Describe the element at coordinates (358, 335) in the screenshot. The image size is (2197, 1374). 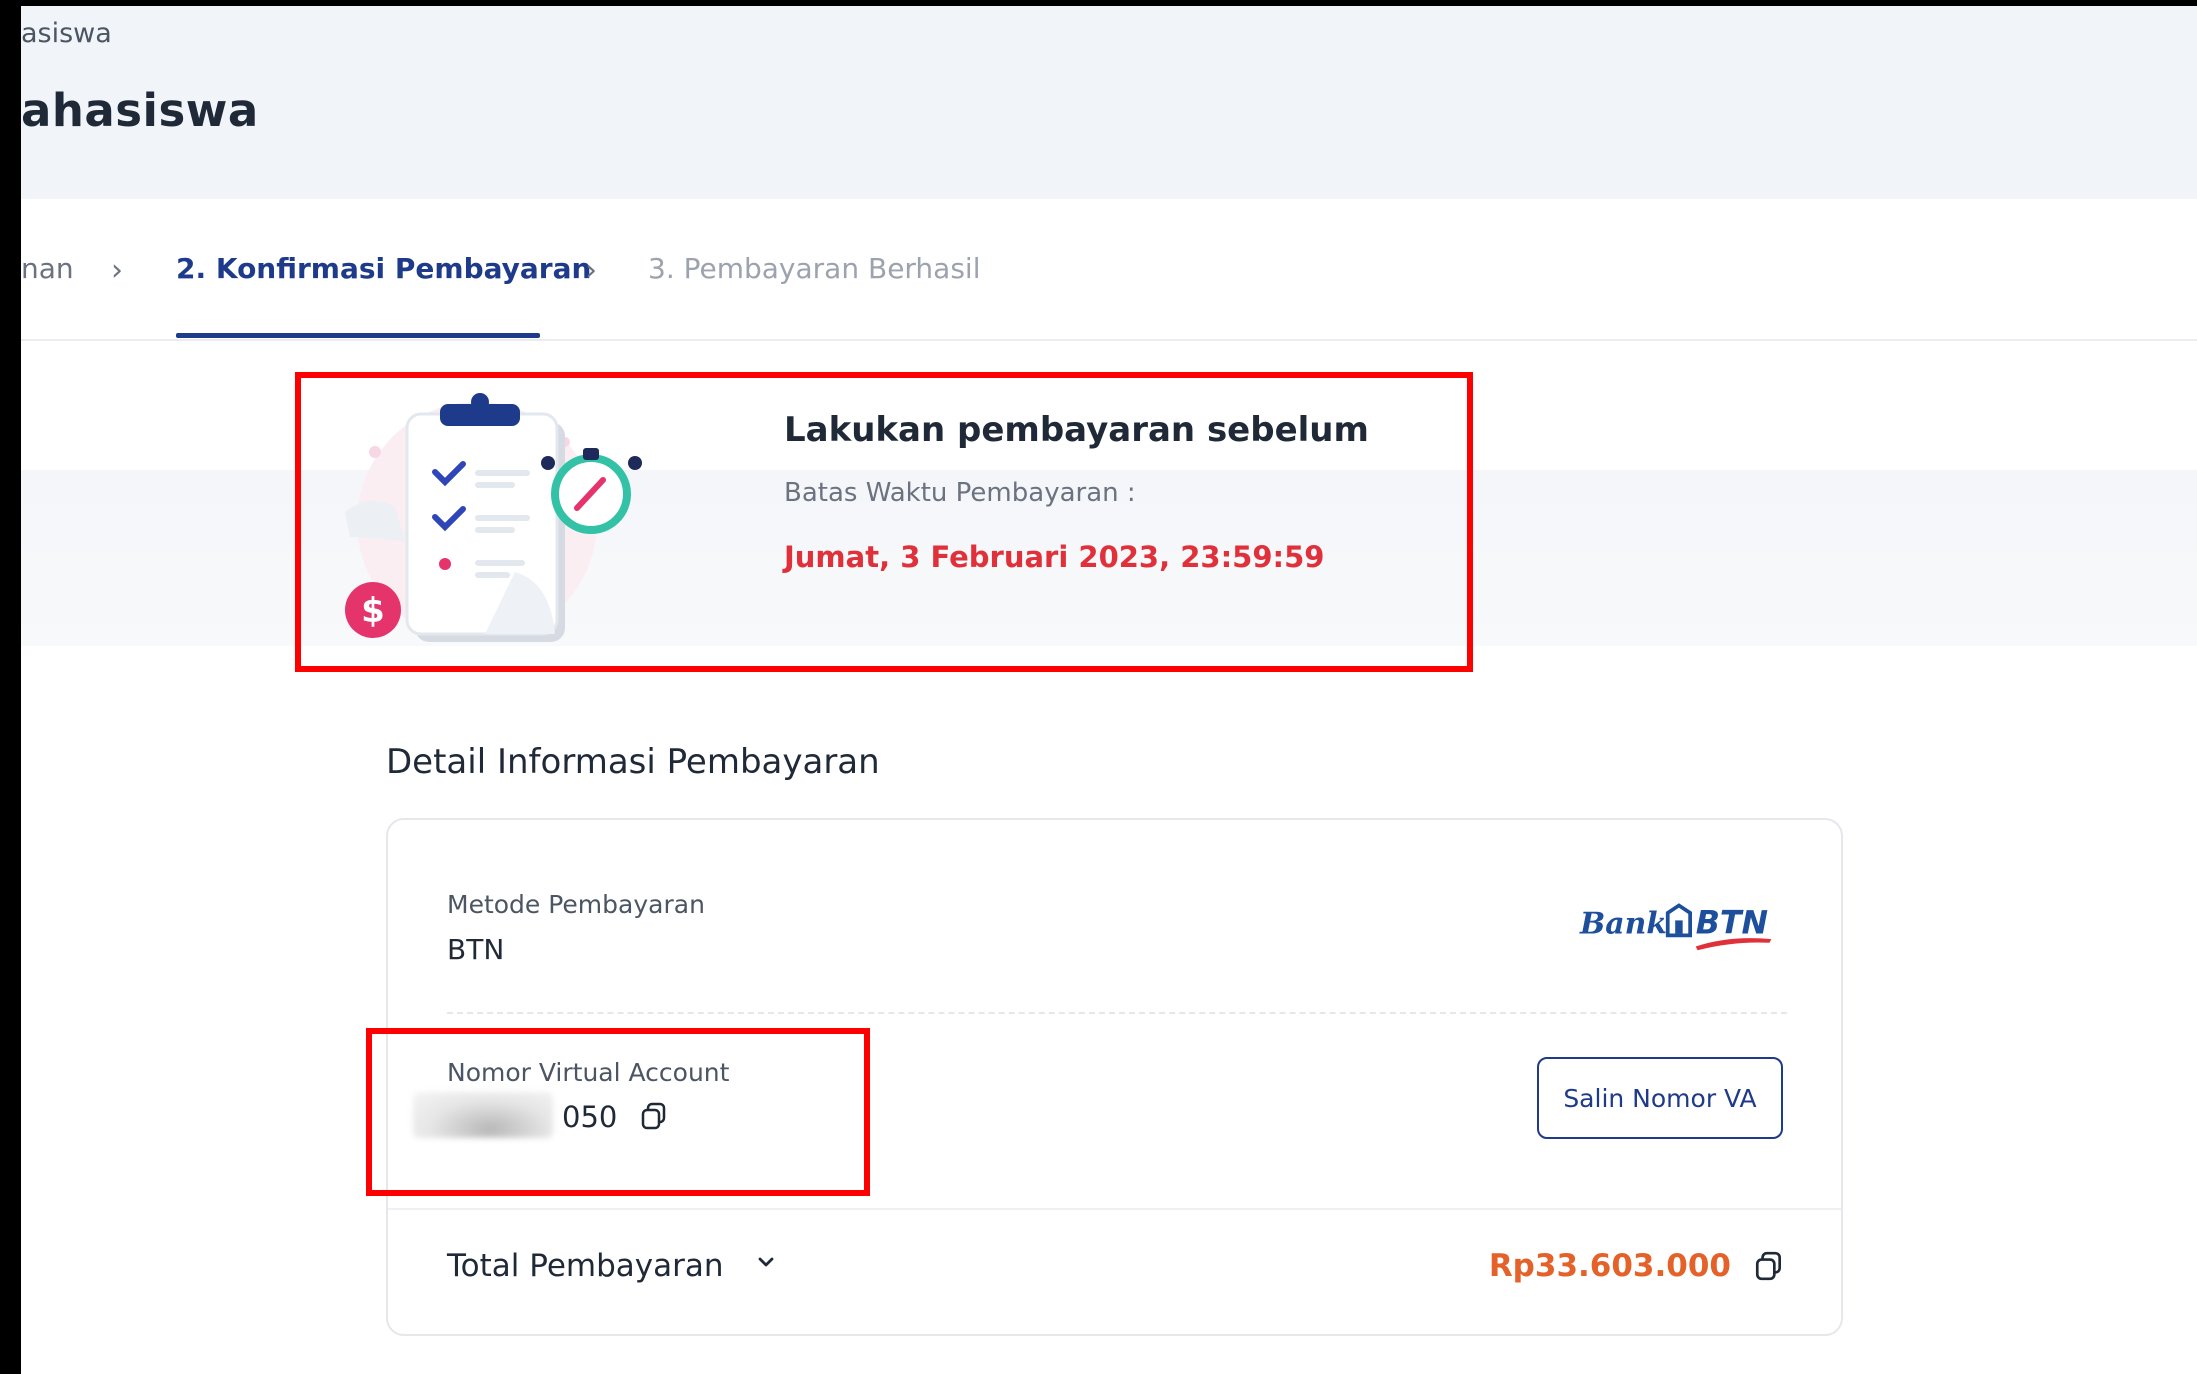
I see `active-step-indicator` at that location.